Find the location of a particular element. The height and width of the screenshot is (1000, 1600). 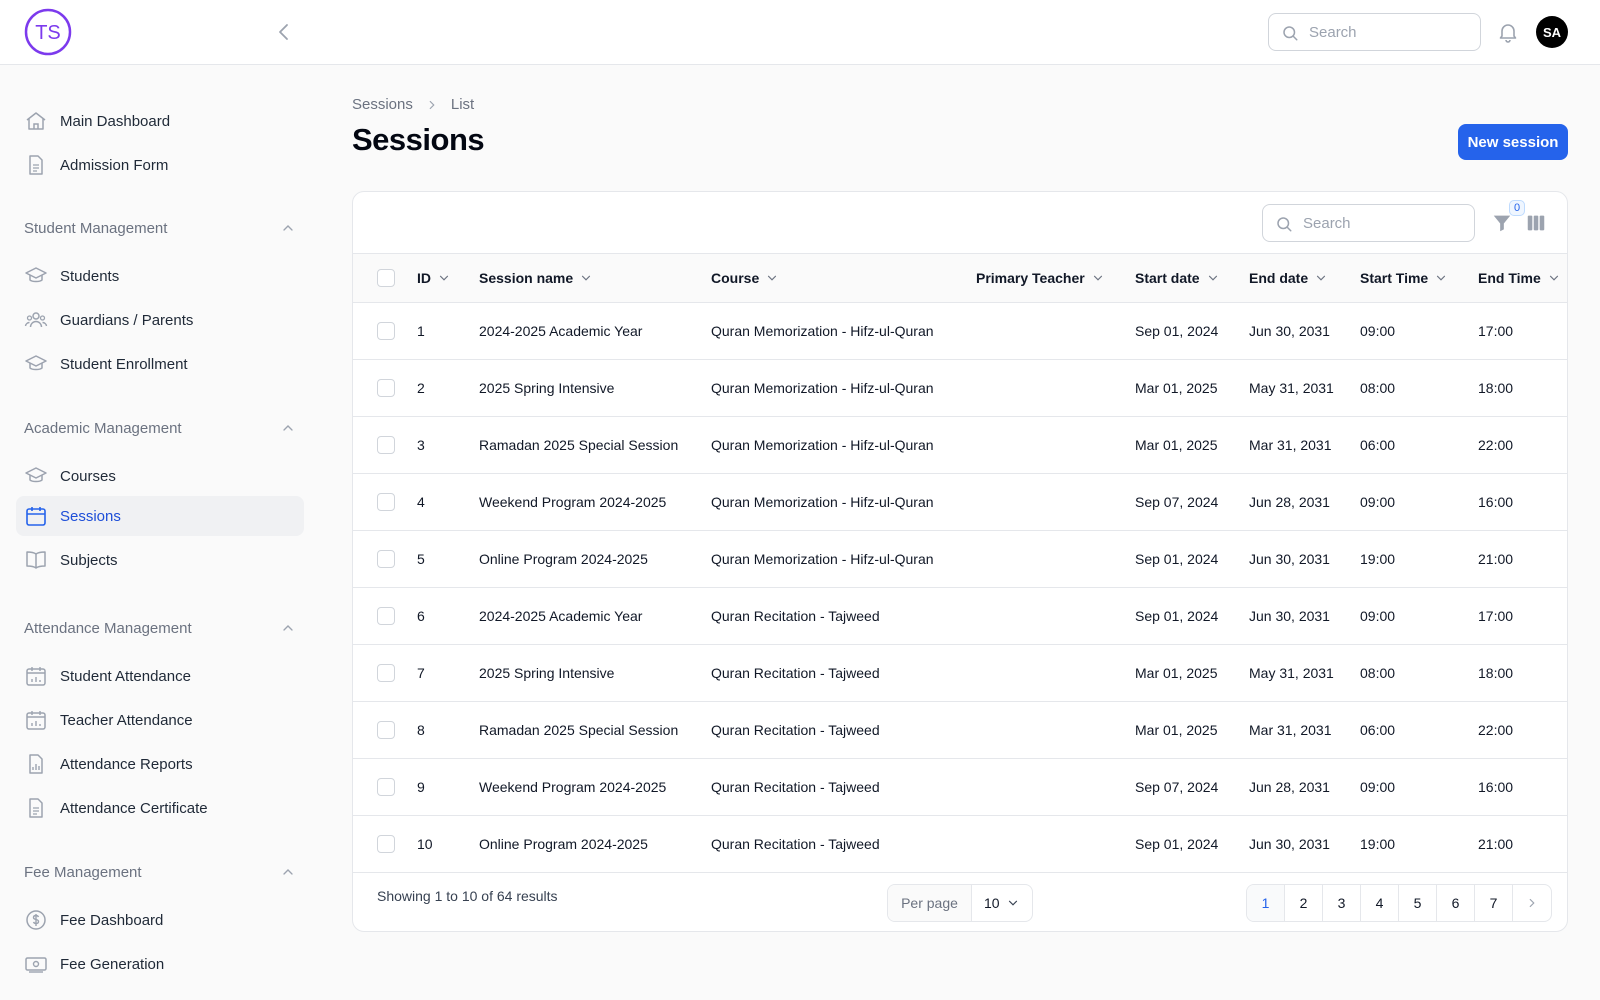

page-button: 7 is located at coordinates (1494, 903).